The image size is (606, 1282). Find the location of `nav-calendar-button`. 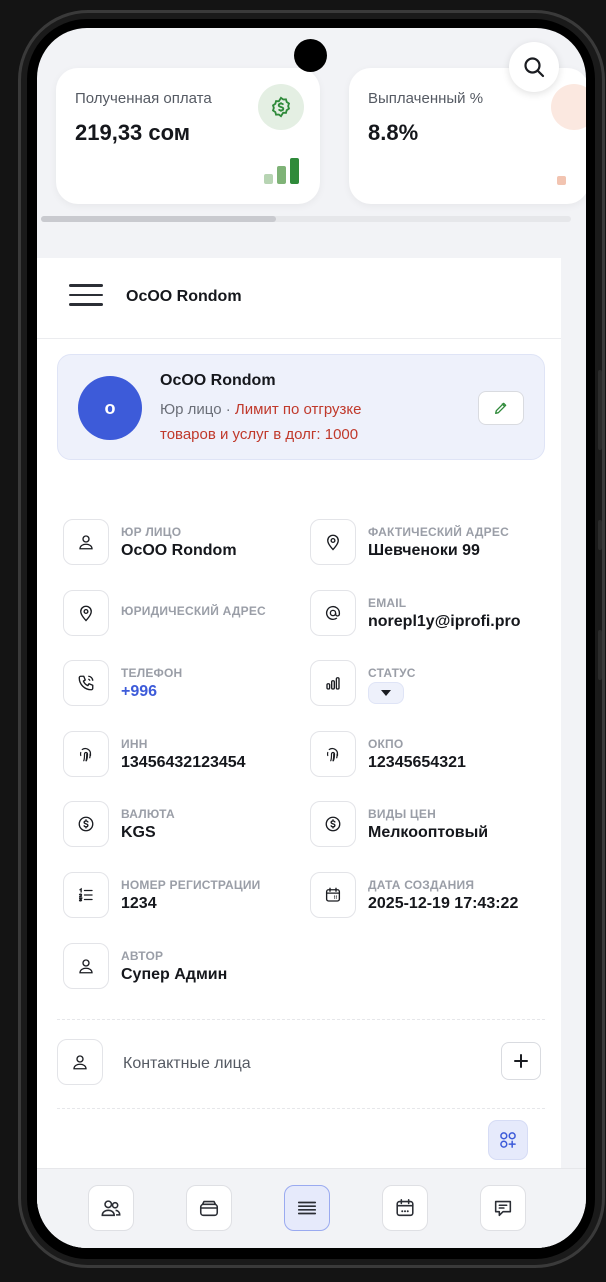

nav-calendar-button is located at coordinates (405, 1208).